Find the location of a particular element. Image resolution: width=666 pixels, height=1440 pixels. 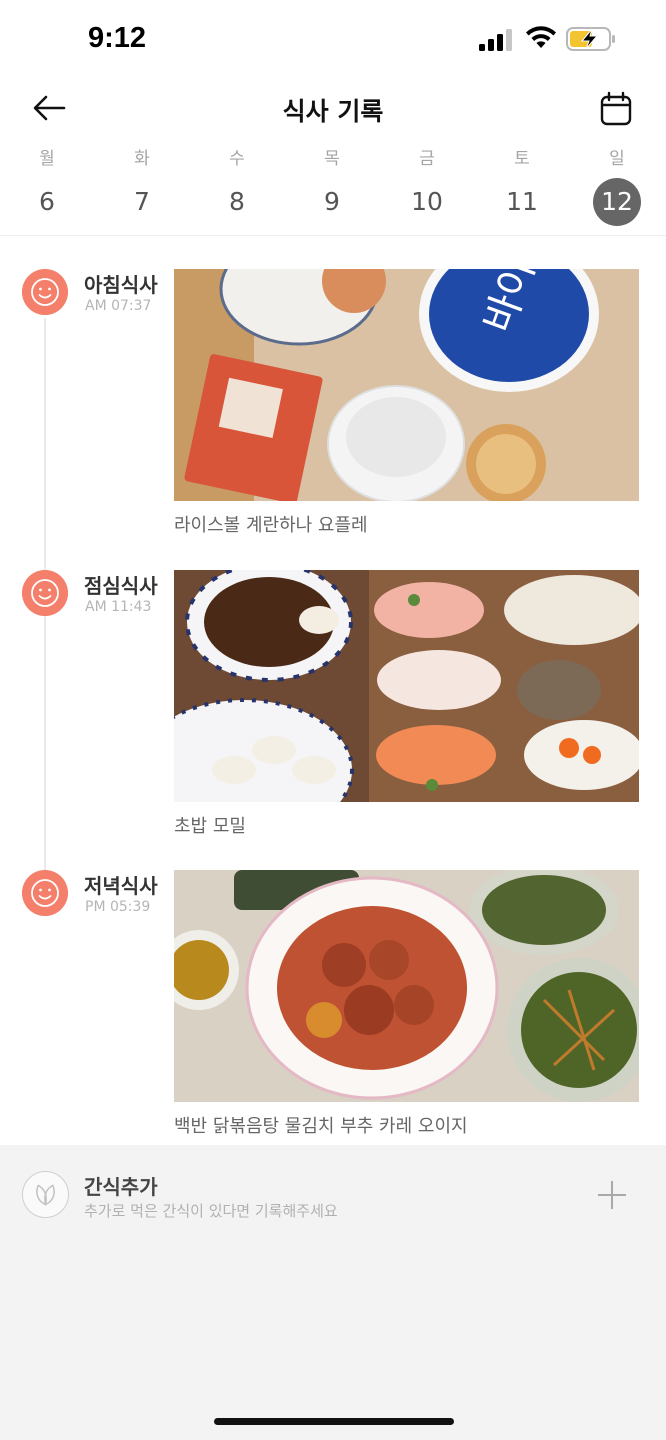

leaf-icon is located at coordinates (45, 1194).